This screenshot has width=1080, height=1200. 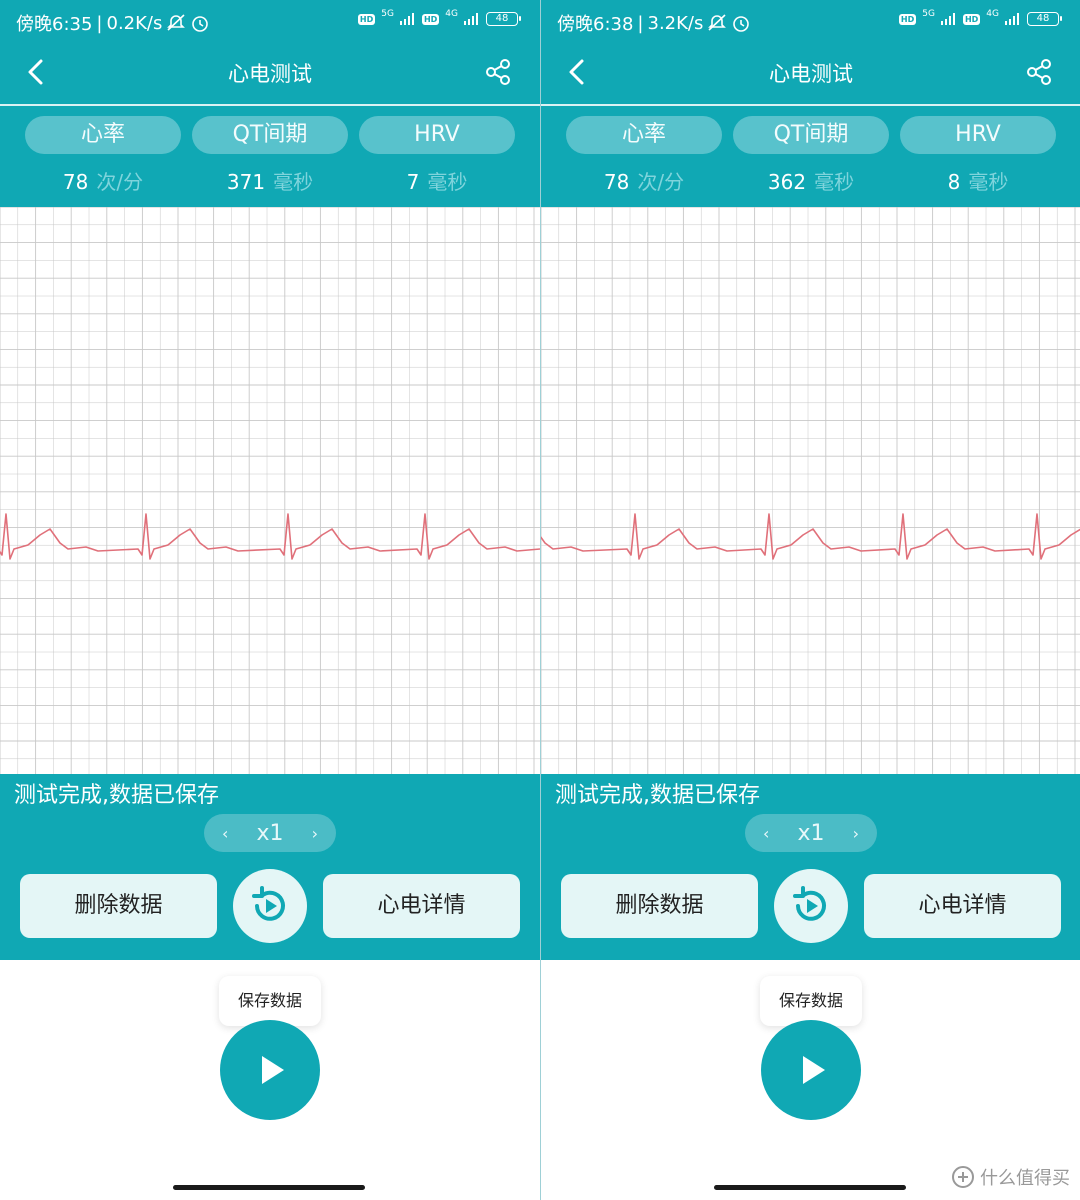 I want to click on network-speed: 3.2K/s, so click(x=675, y=23).